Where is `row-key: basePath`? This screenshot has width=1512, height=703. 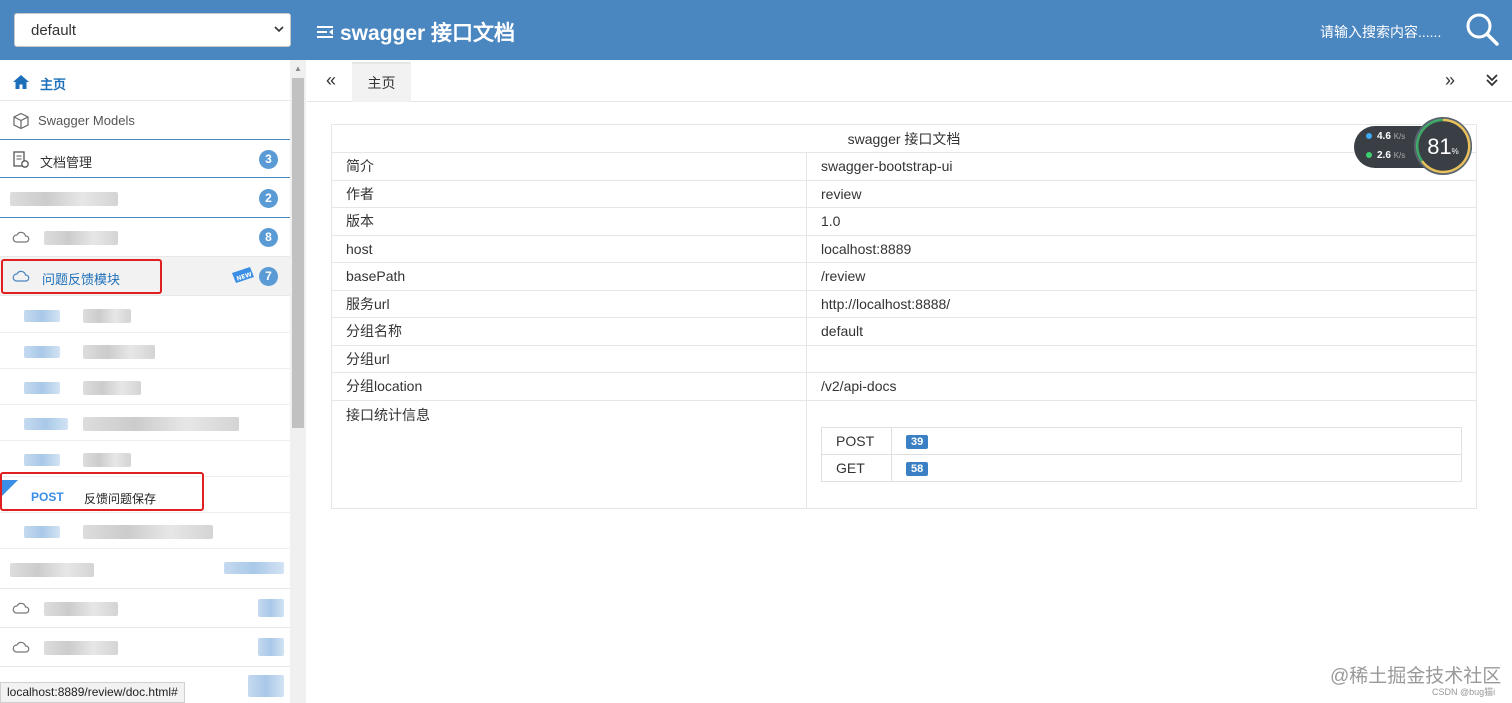 row-key: basePath is located at coordinates (569, 276).